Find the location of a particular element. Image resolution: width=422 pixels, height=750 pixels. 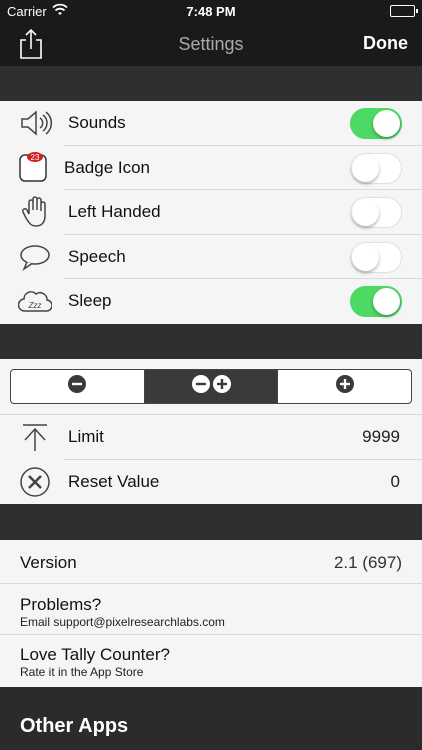

page-title: Settings is located at coordinates (211, 44).